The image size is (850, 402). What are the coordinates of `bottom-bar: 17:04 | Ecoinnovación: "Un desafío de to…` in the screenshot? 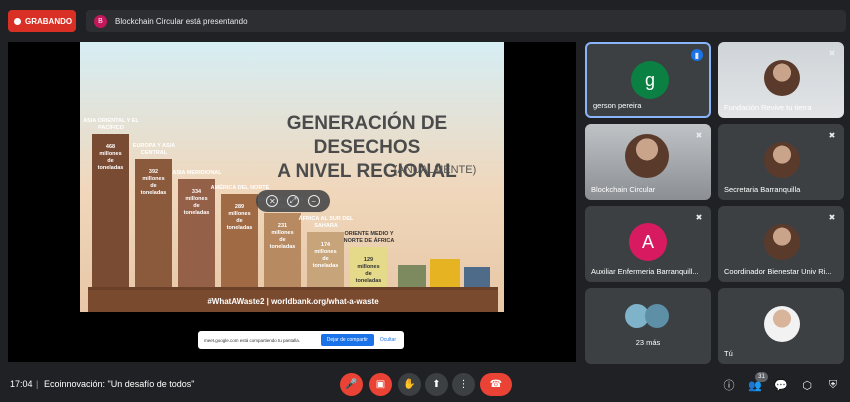 It's located at (425, 383).